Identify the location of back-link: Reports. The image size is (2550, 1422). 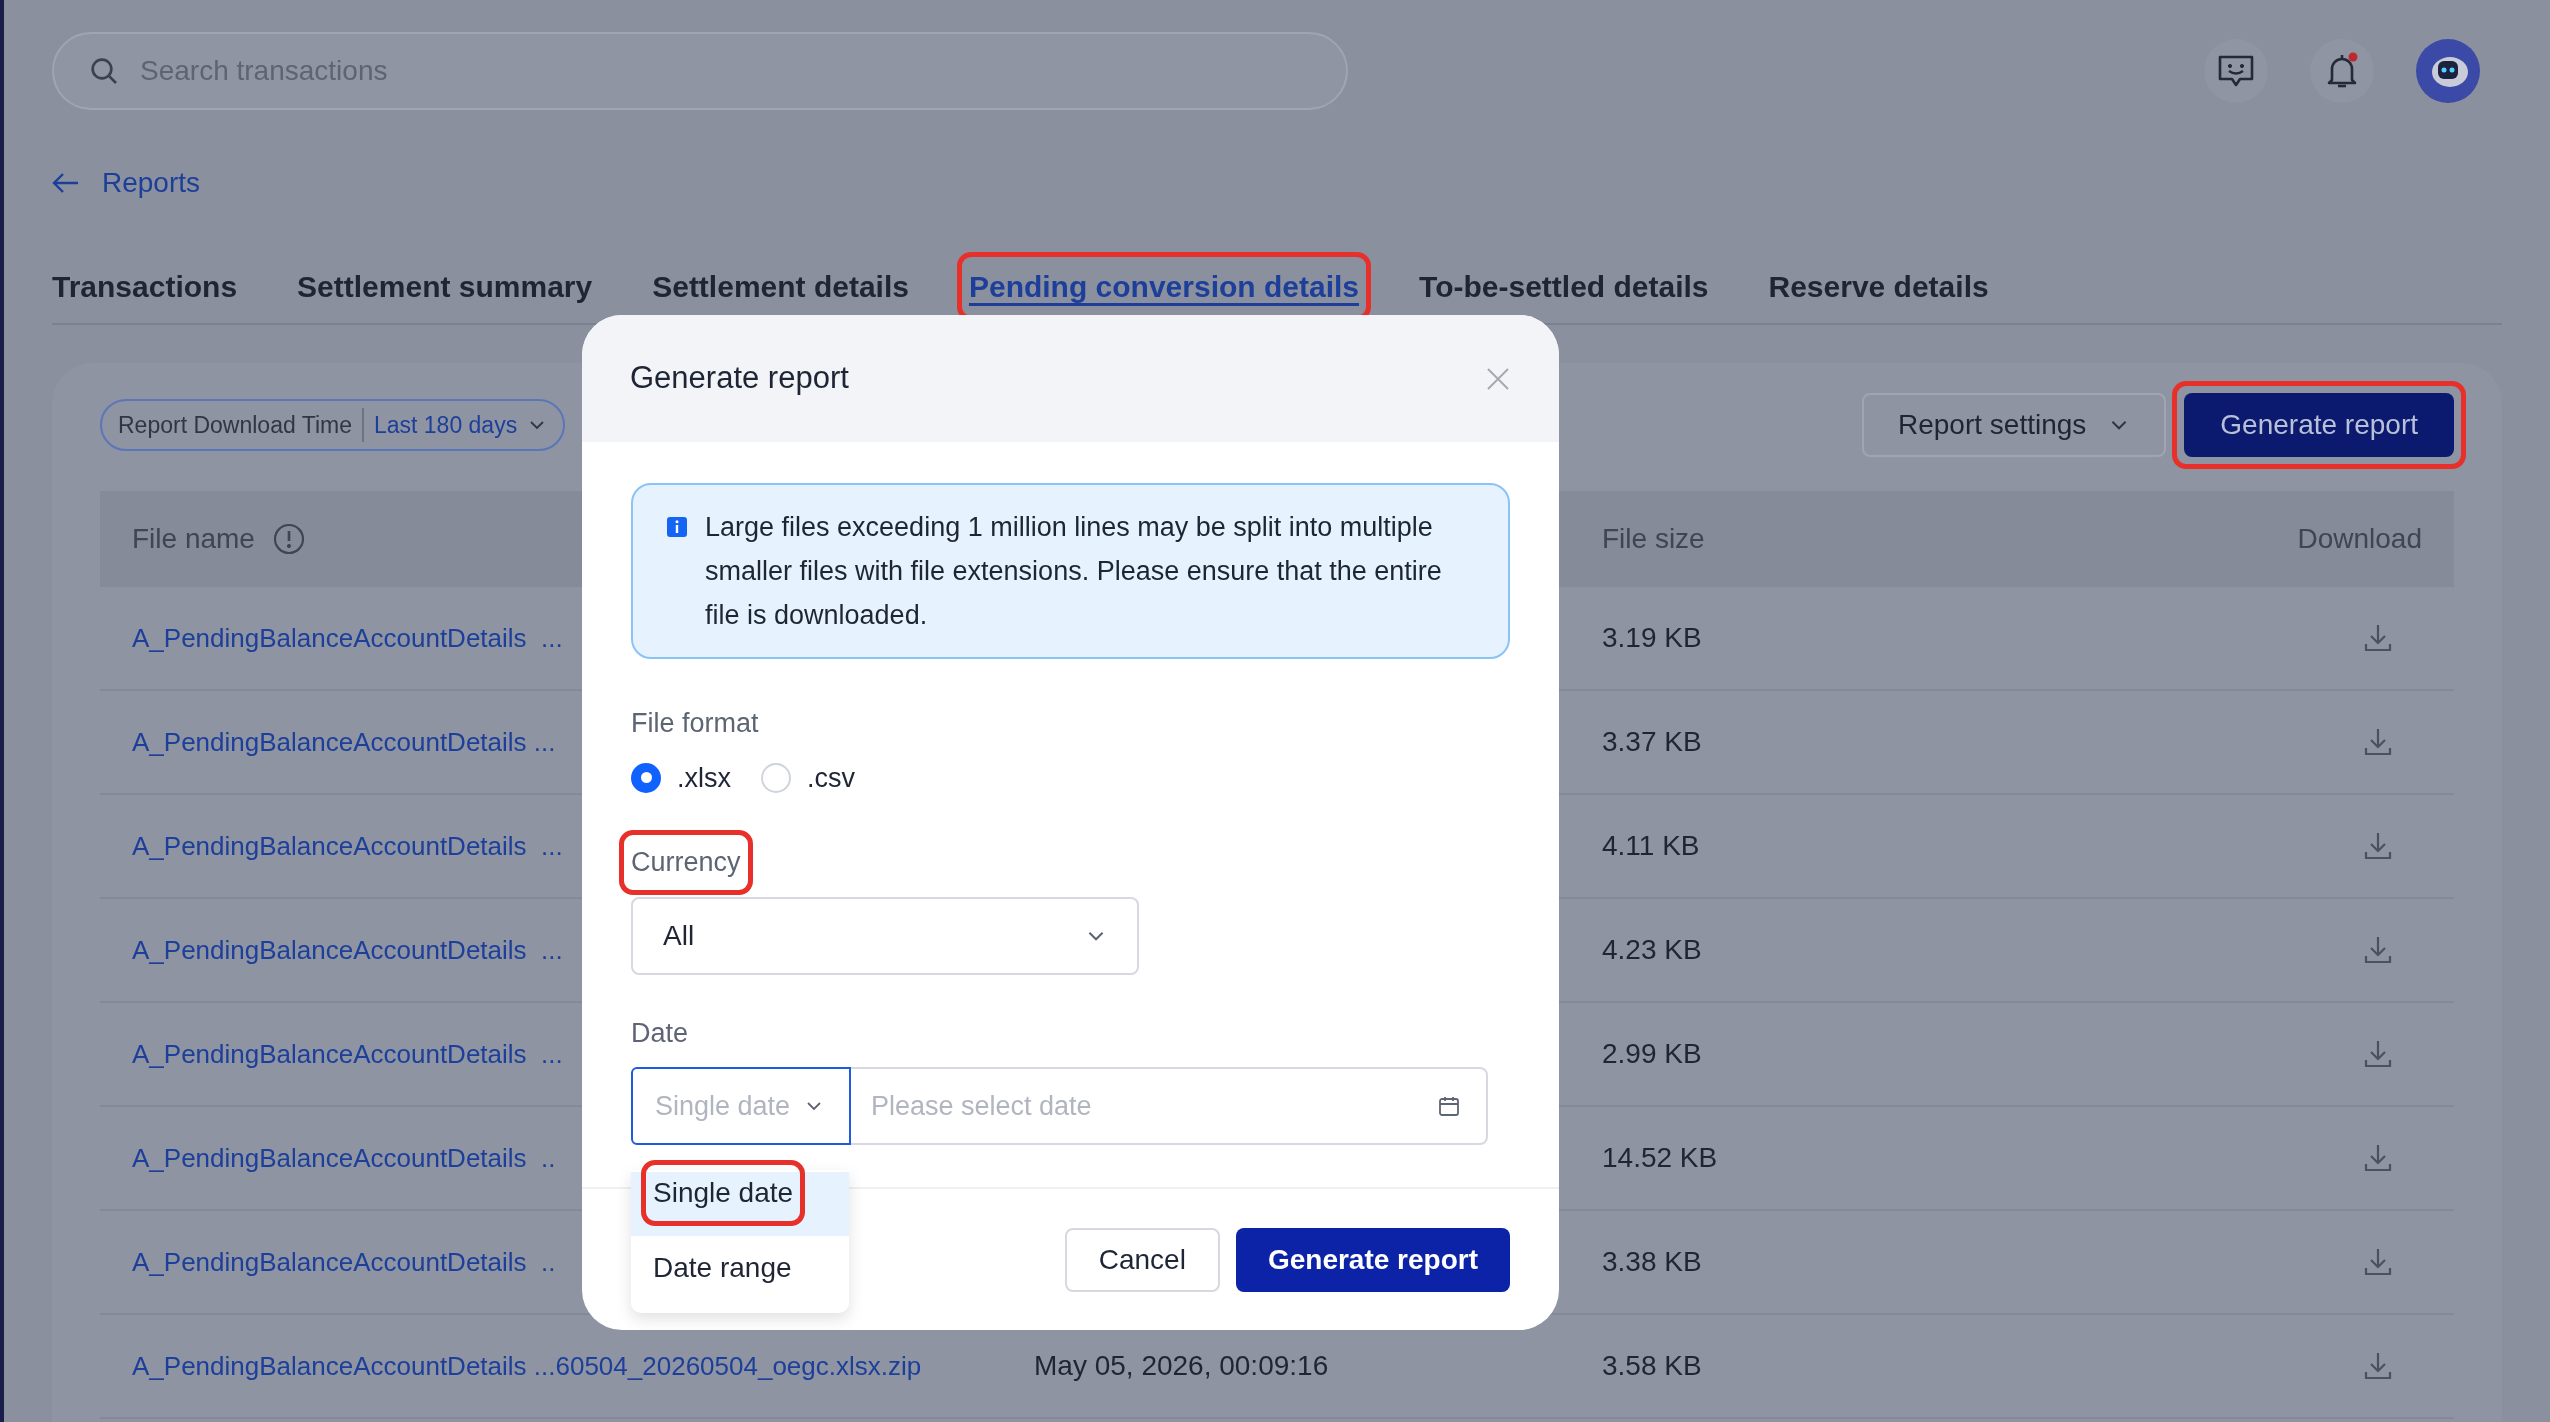
(126, 183).